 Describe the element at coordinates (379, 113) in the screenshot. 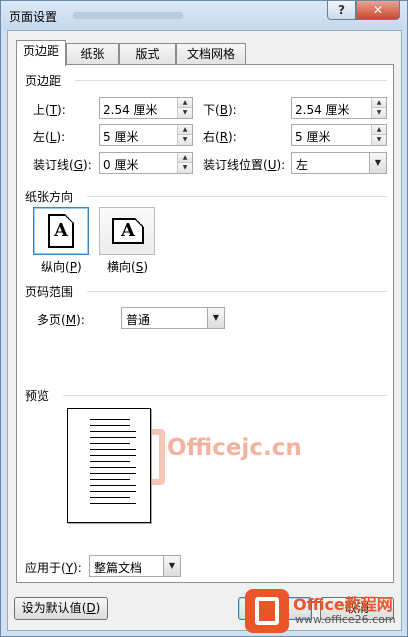

I see `bottom-margin-down-arrow-icon: ▼` at that location.